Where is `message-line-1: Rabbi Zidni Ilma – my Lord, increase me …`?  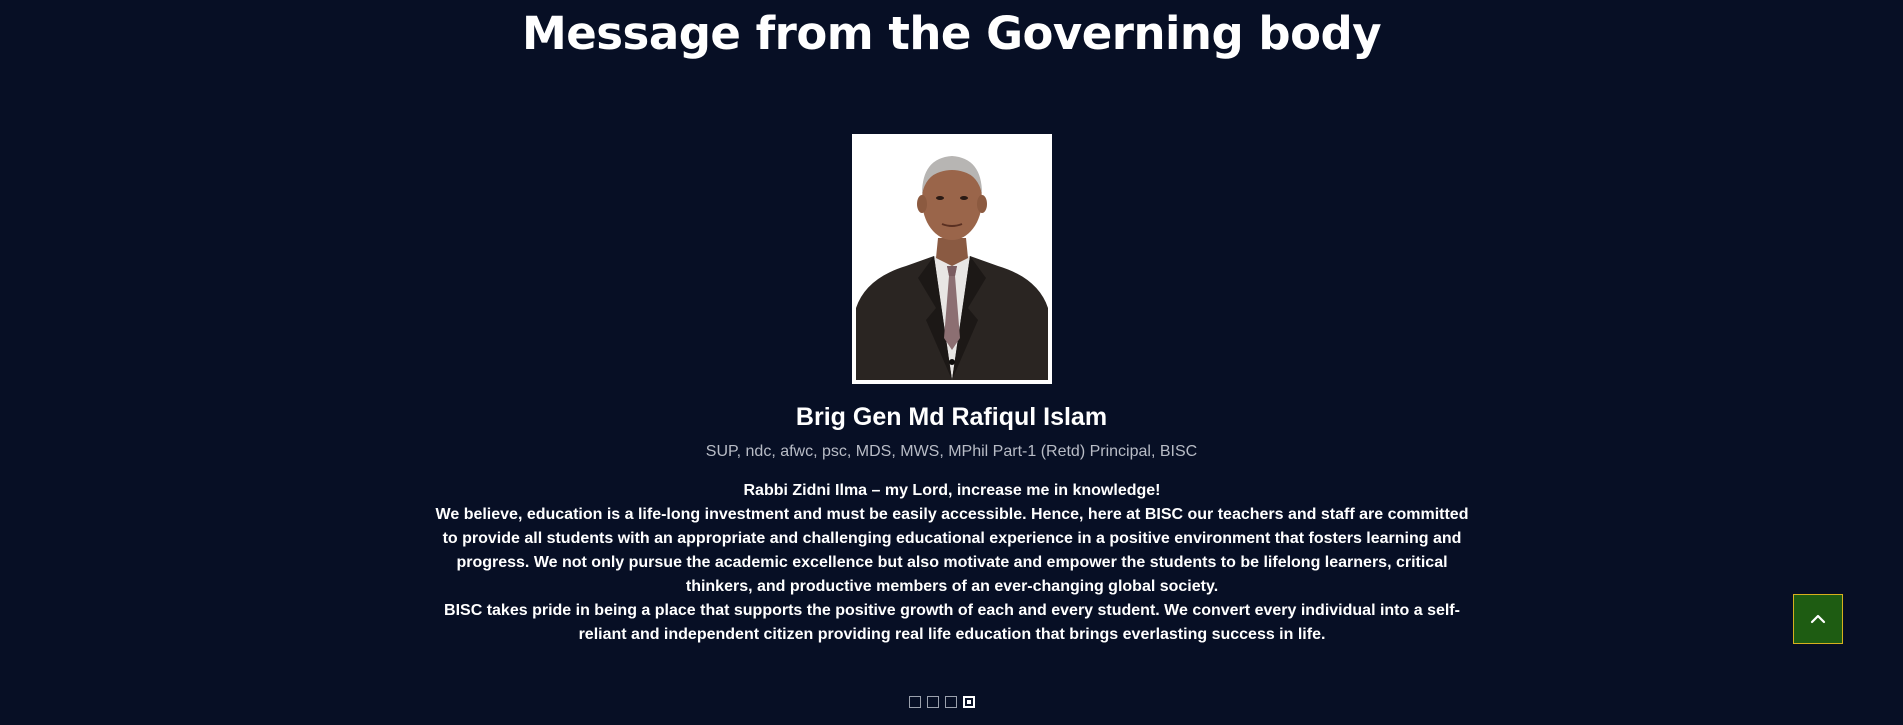 message-line-1: Rabbi Zidni Ilma – my Lord, increase me … is located at coordinates (952, 490).